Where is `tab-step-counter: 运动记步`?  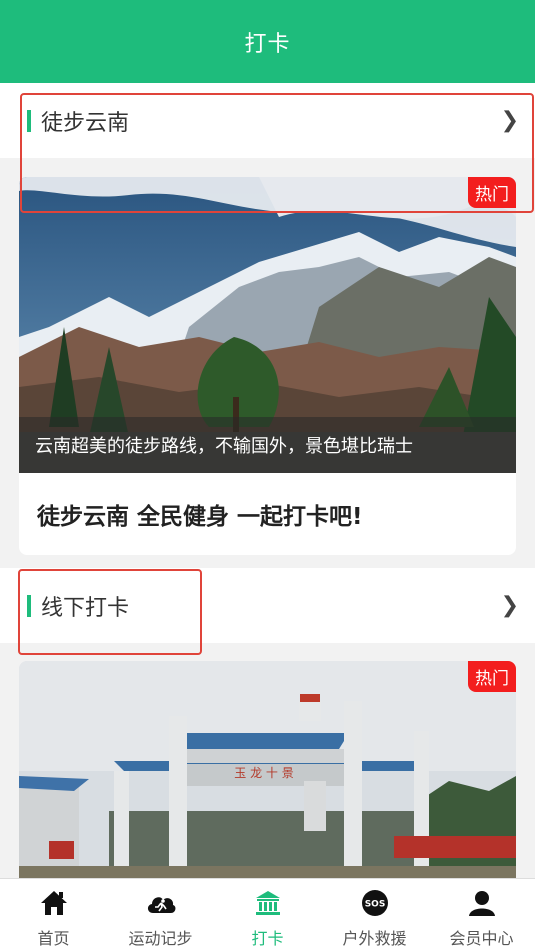
tab-step-counter: 运动记步 is located at coordinates (160, 915).